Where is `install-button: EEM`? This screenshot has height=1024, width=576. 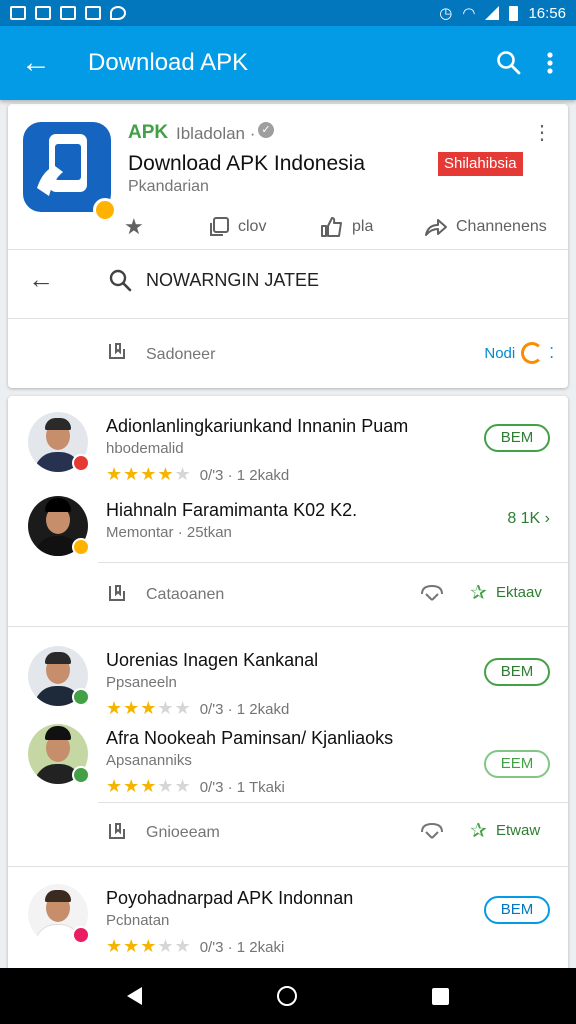 install-button: EEM is located at coordinates (517, 764).